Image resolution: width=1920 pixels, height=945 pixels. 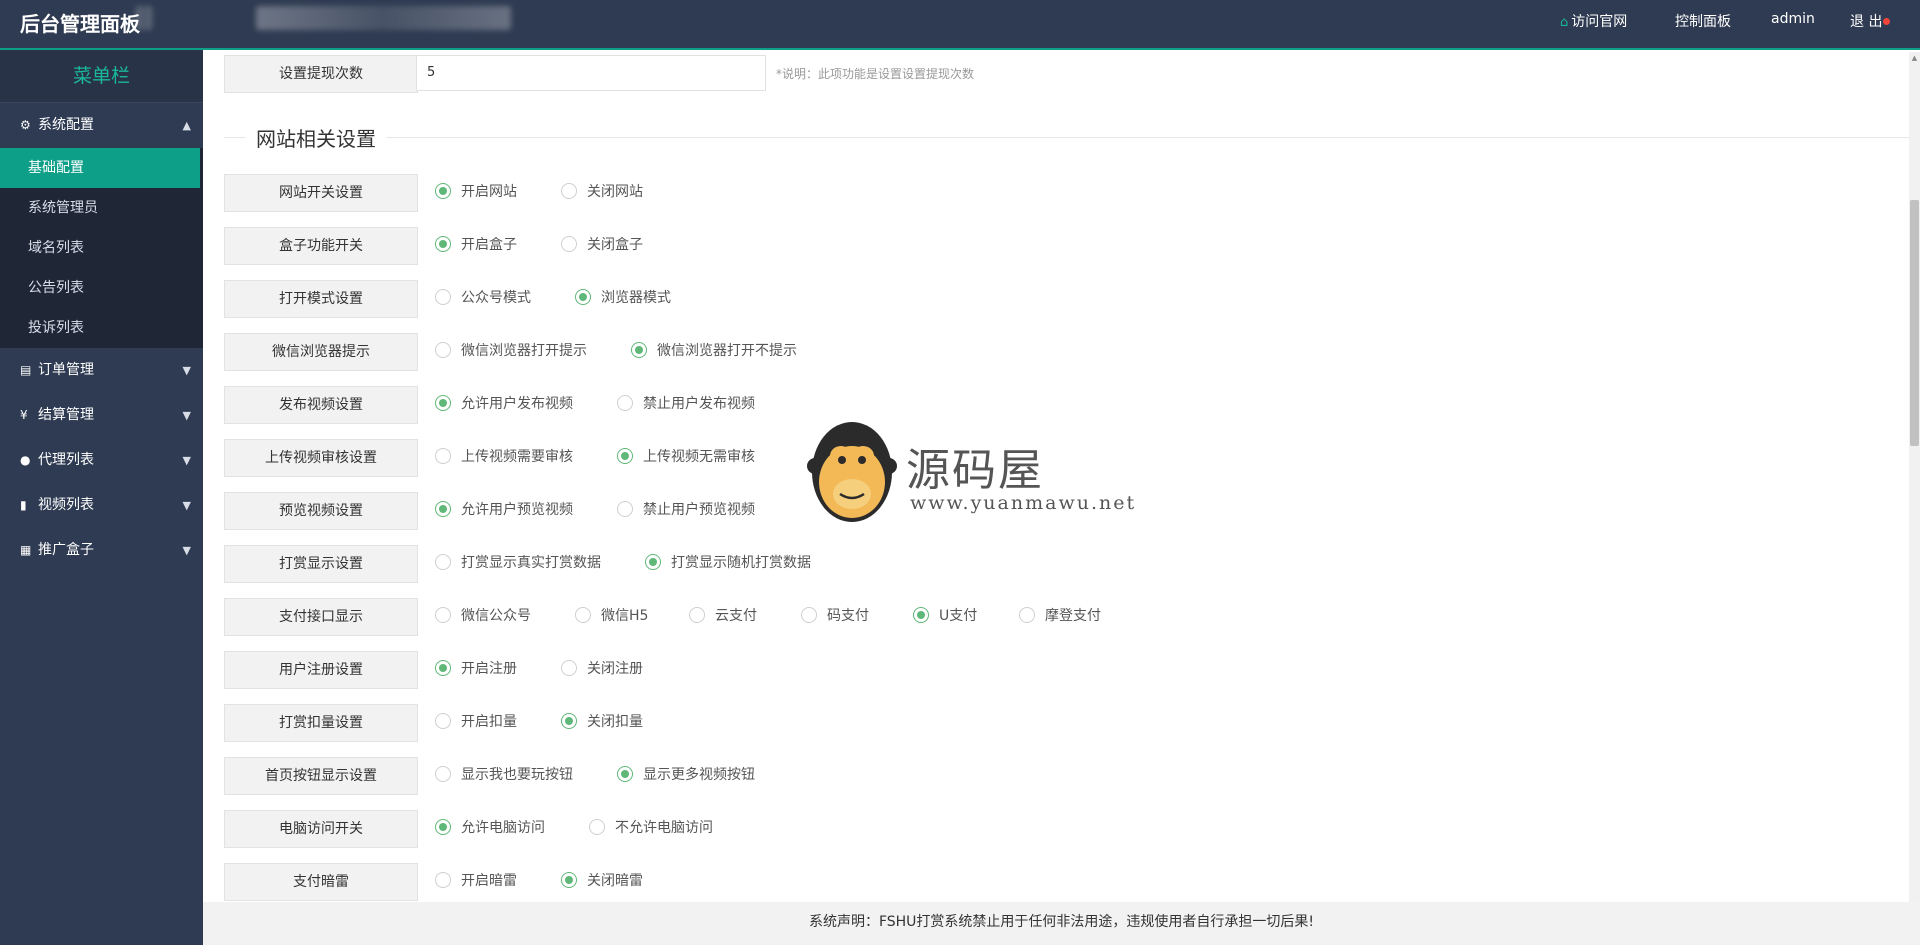 I want to click on sidebar-item-announcements: 公告列表, so click(x=101, y=288).